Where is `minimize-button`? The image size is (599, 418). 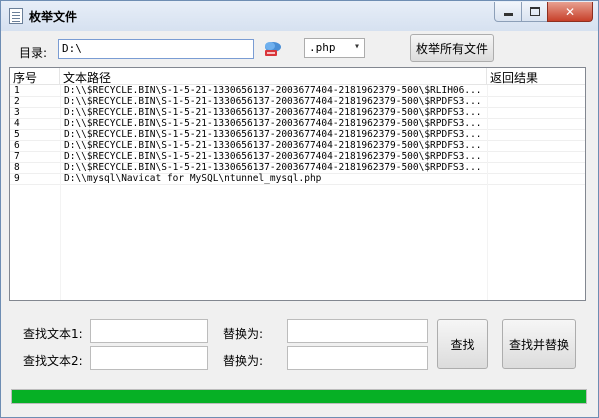
minimize-button is located at coordinates (508, 12).